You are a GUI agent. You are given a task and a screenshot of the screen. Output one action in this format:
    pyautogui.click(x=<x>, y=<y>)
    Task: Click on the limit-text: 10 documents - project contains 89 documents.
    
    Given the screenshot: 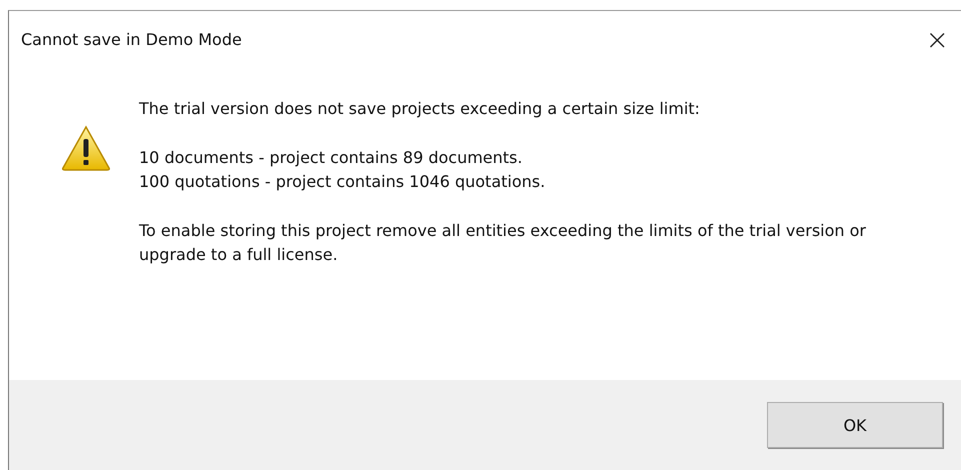 What is the action you would take?
    pyautogui.click(x=331, y=158)
    